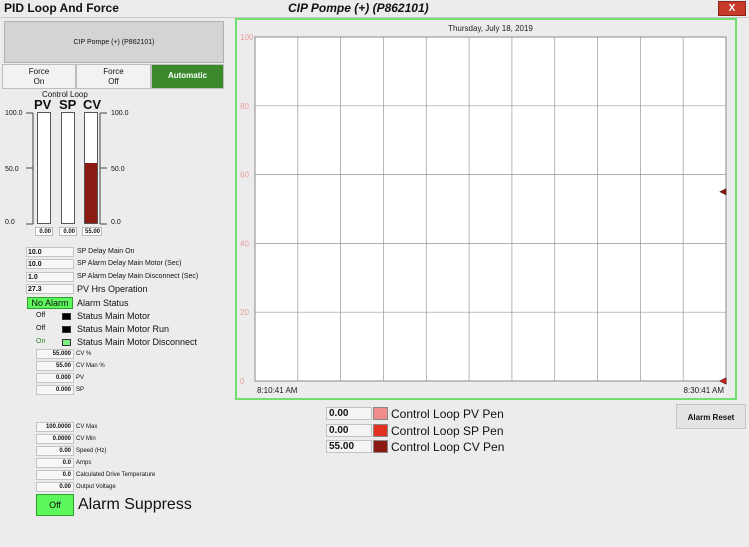  Describe the element at coordinates (68, 168) in the screenshot. I see `sp-bar` at that location.